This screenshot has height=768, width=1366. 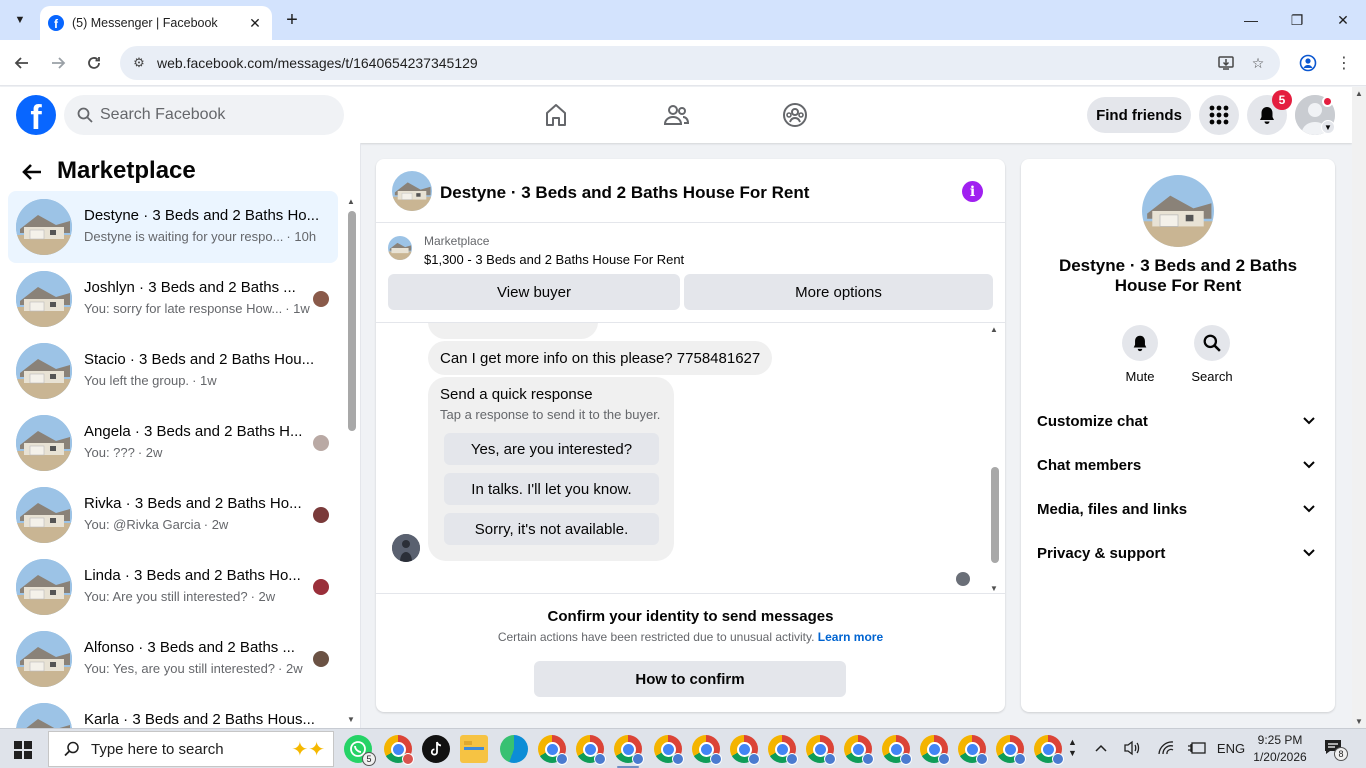 I want to click on search-action: Search, so click(x=1212, y=354).